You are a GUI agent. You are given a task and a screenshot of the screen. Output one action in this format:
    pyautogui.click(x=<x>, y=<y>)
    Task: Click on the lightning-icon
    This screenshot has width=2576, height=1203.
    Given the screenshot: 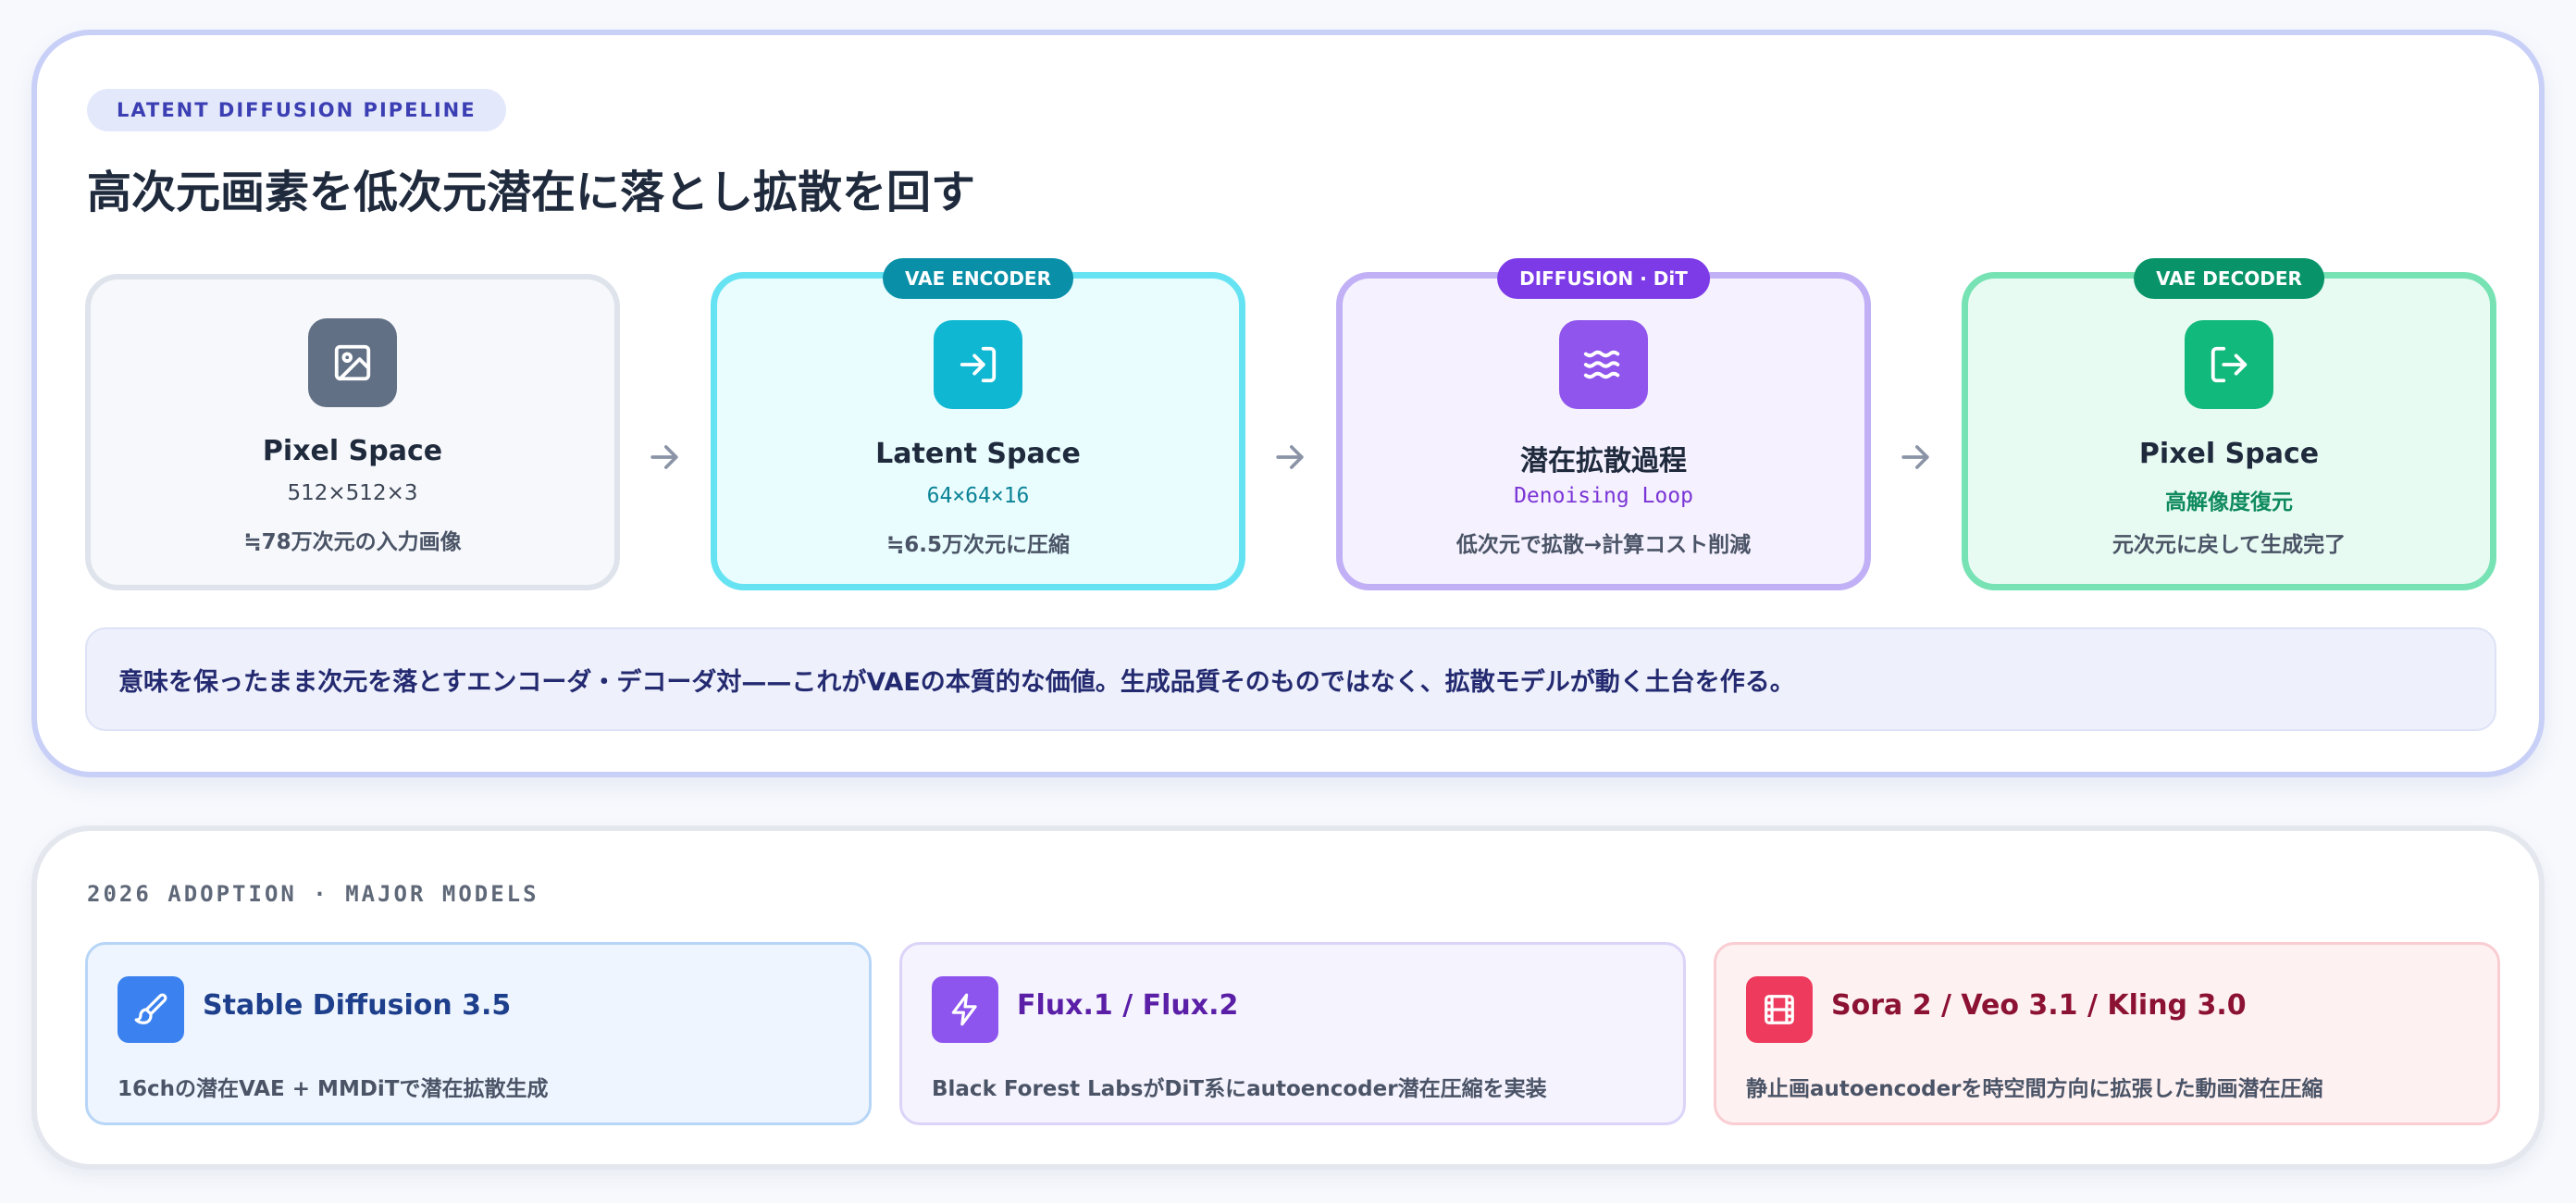 What is the action you would take?
    pyautogui.click(x=965, y=1009)
    